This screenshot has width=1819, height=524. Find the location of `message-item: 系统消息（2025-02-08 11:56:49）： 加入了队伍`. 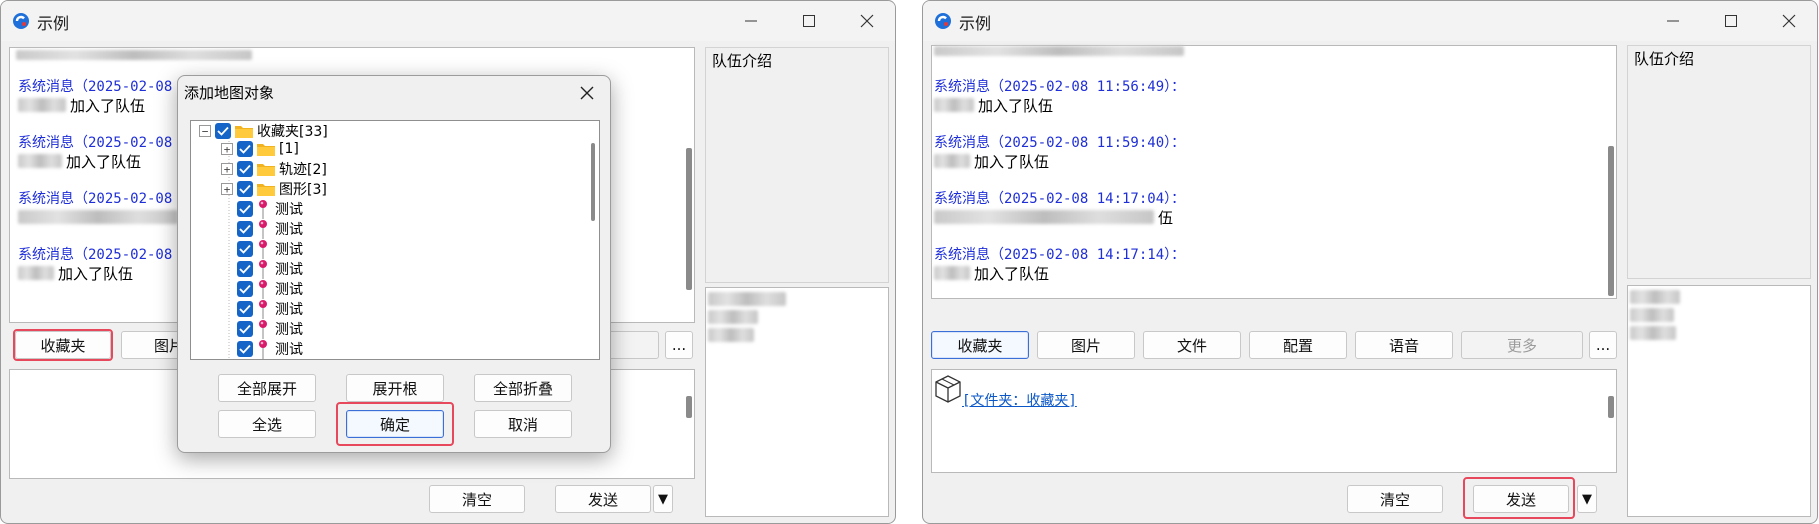

message-item: 系统消息（2025-02-08 11:56:49）： 加入了队伍 is located at coordinates (1059, 95).